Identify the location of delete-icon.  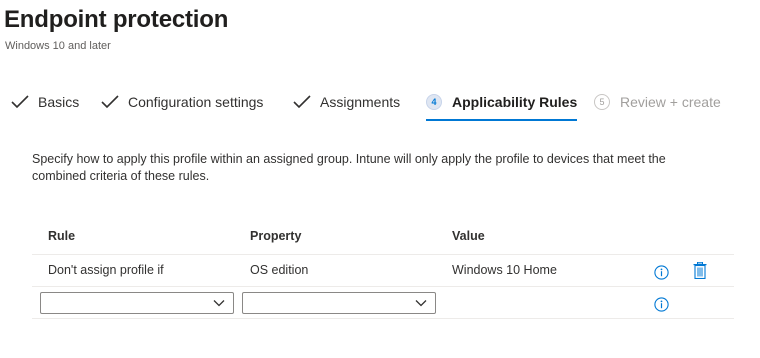
(700, 270).